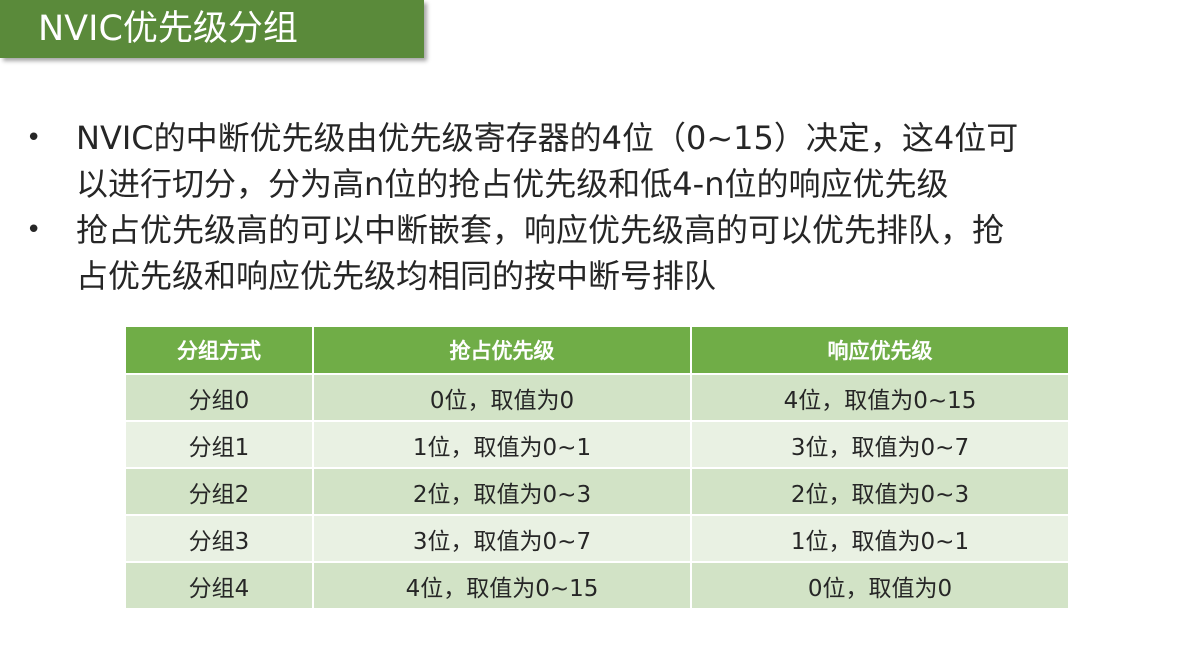 The image size is (1197, 646). I want to click on header-group-mode: 分组方式, so click(219, 350).